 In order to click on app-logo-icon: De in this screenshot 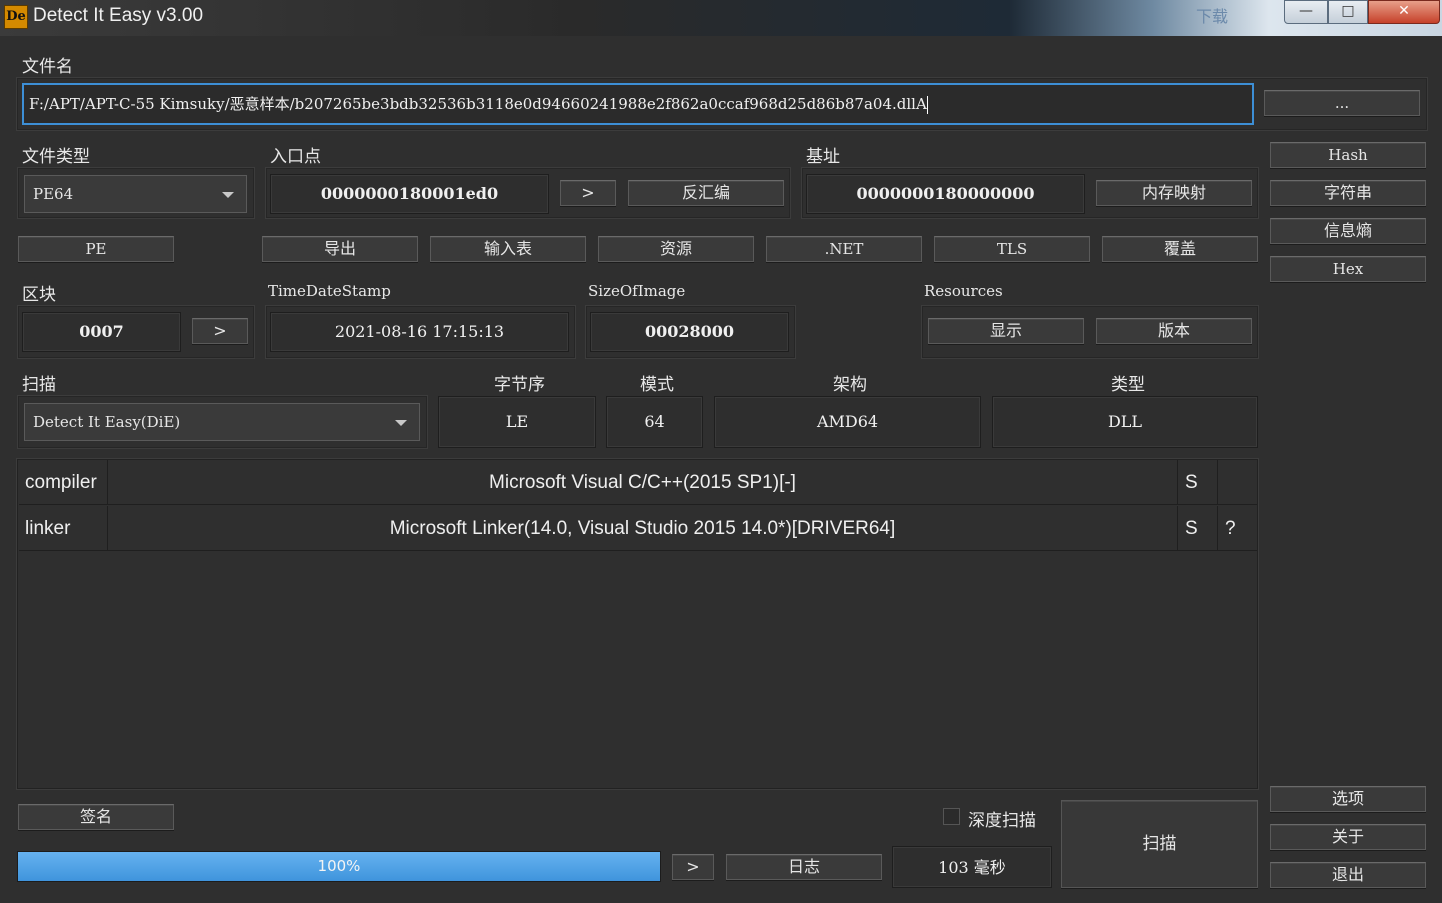, I will do `click(16, 17)`.